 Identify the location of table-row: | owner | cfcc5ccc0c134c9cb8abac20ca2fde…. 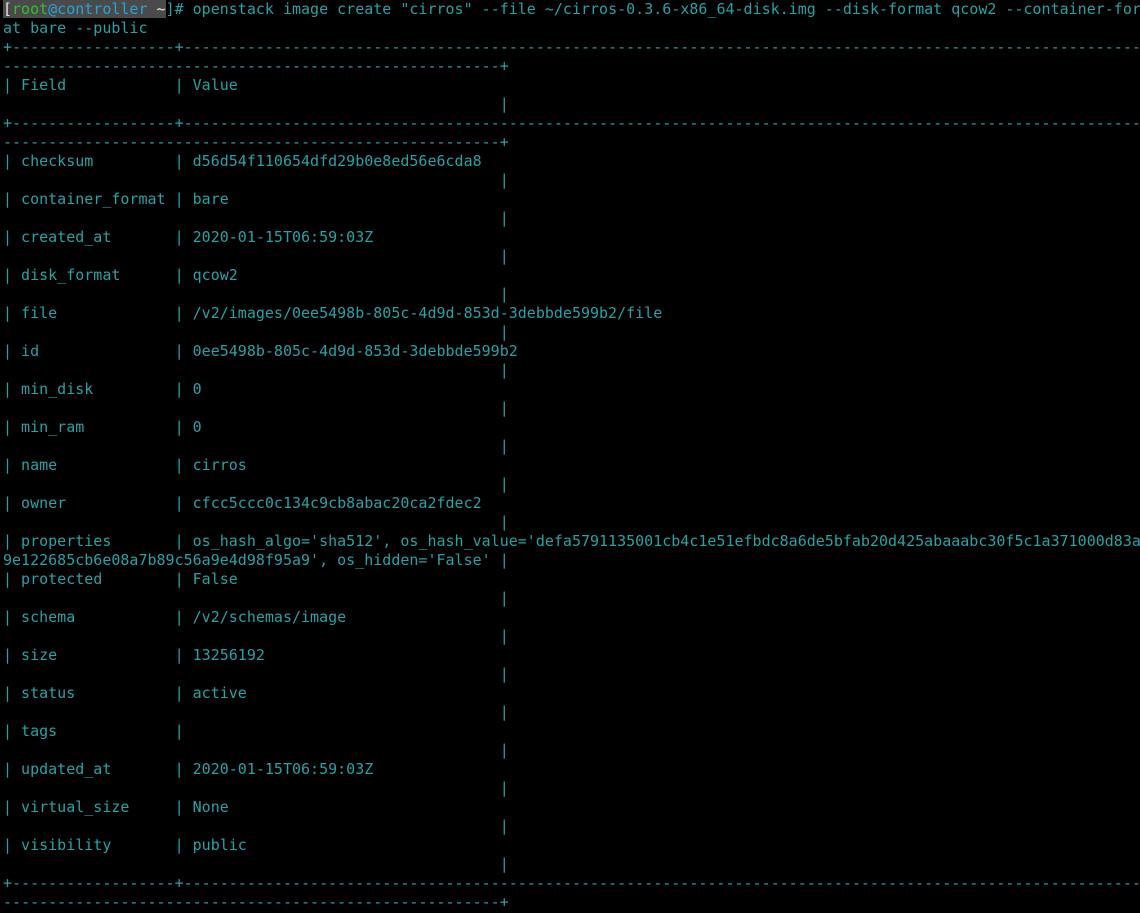
(242, 503).